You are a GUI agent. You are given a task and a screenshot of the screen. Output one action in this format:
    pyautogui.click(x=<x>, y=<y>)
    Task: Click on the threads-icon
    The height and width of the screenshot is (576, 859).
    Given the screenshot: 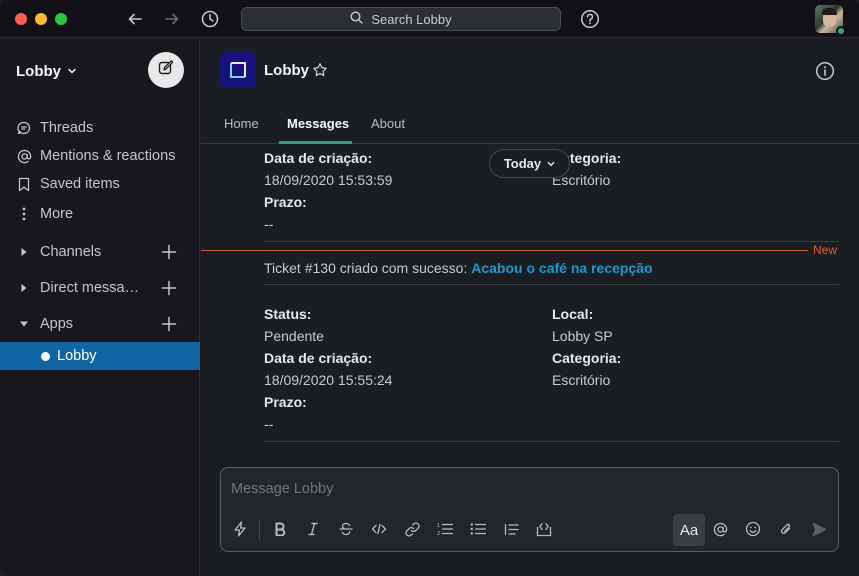 What is the action you would take?
    pyautogui.click(x=24, y=128)
    